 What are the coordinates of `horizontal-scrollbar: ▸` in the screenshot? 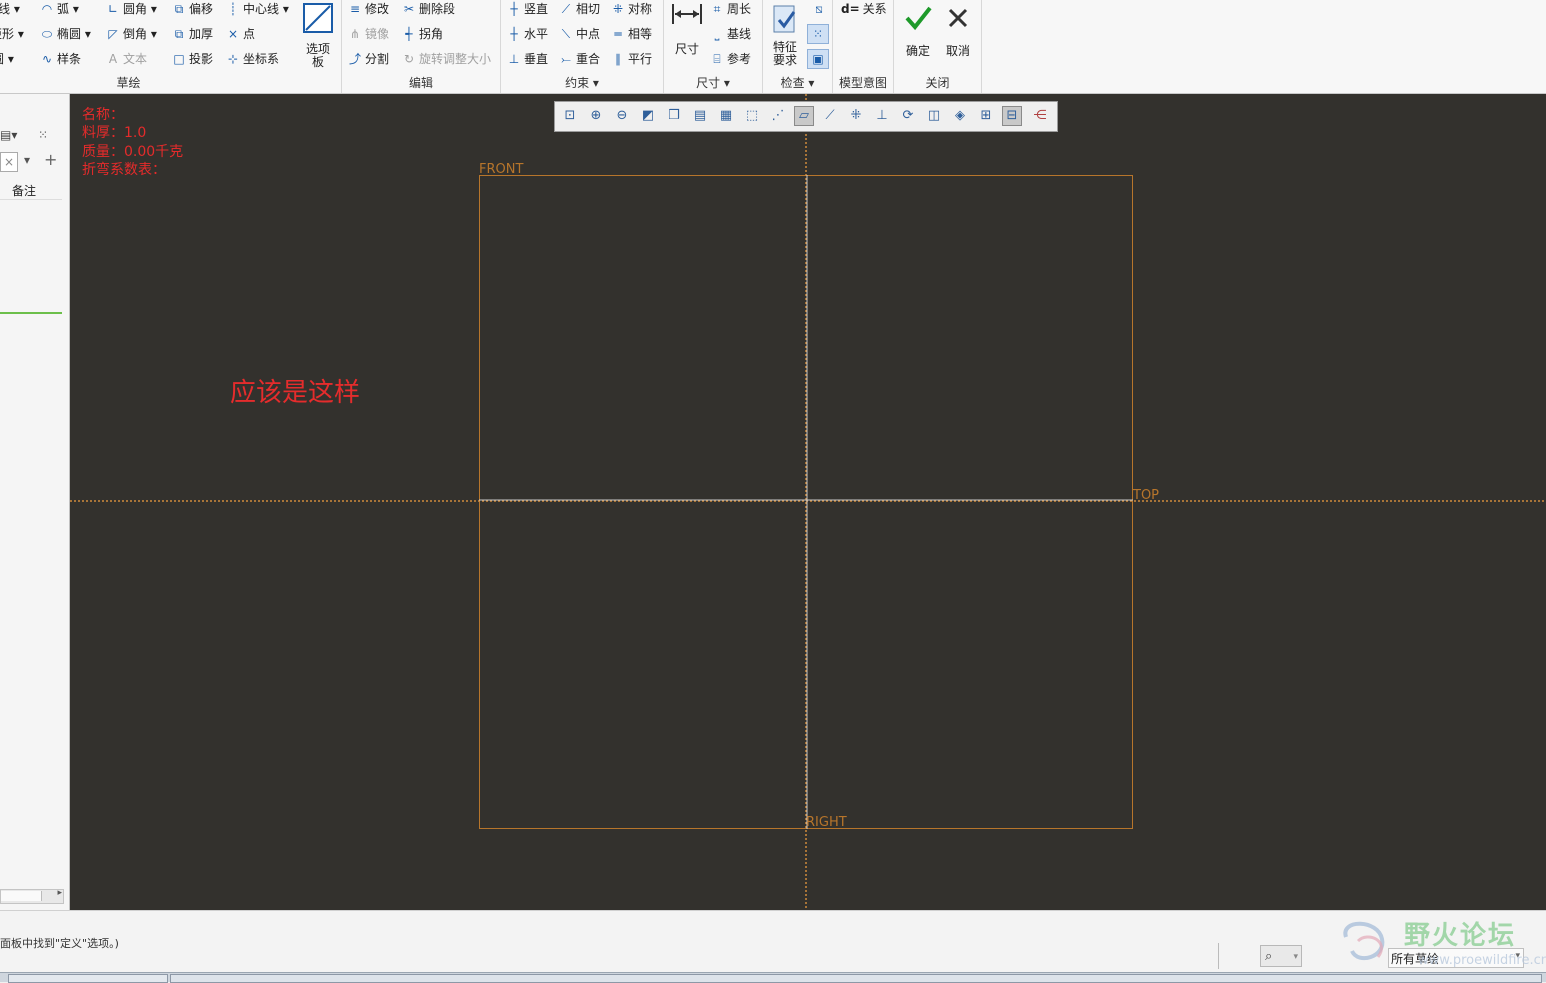 It's located at (32, 896).